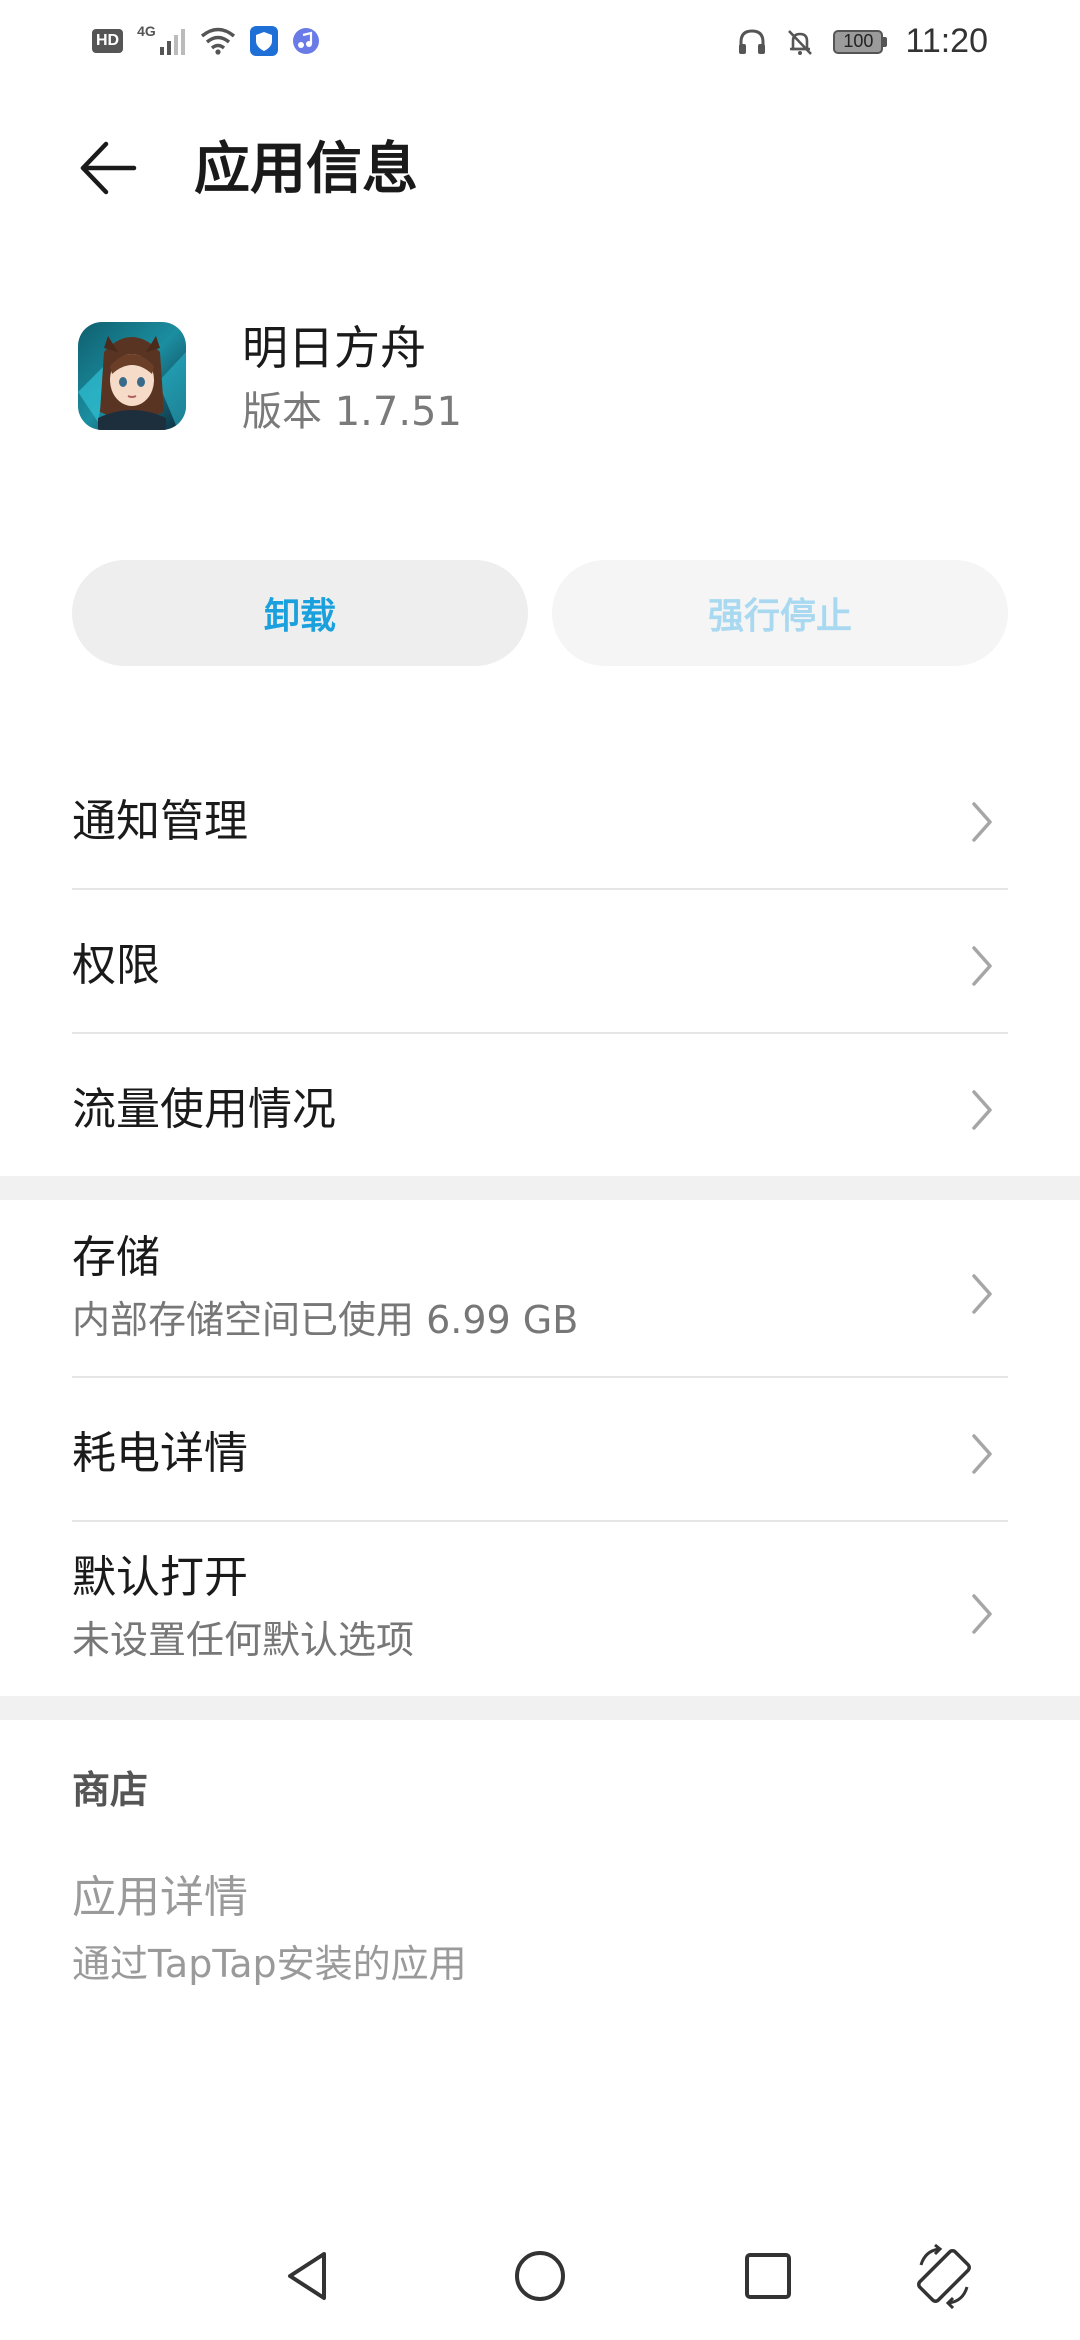 The width and height of the screenshot is (1080, 2340). Describe the element at coordinates (132, 376) in the screenshot. I see `app-icon` at that location.